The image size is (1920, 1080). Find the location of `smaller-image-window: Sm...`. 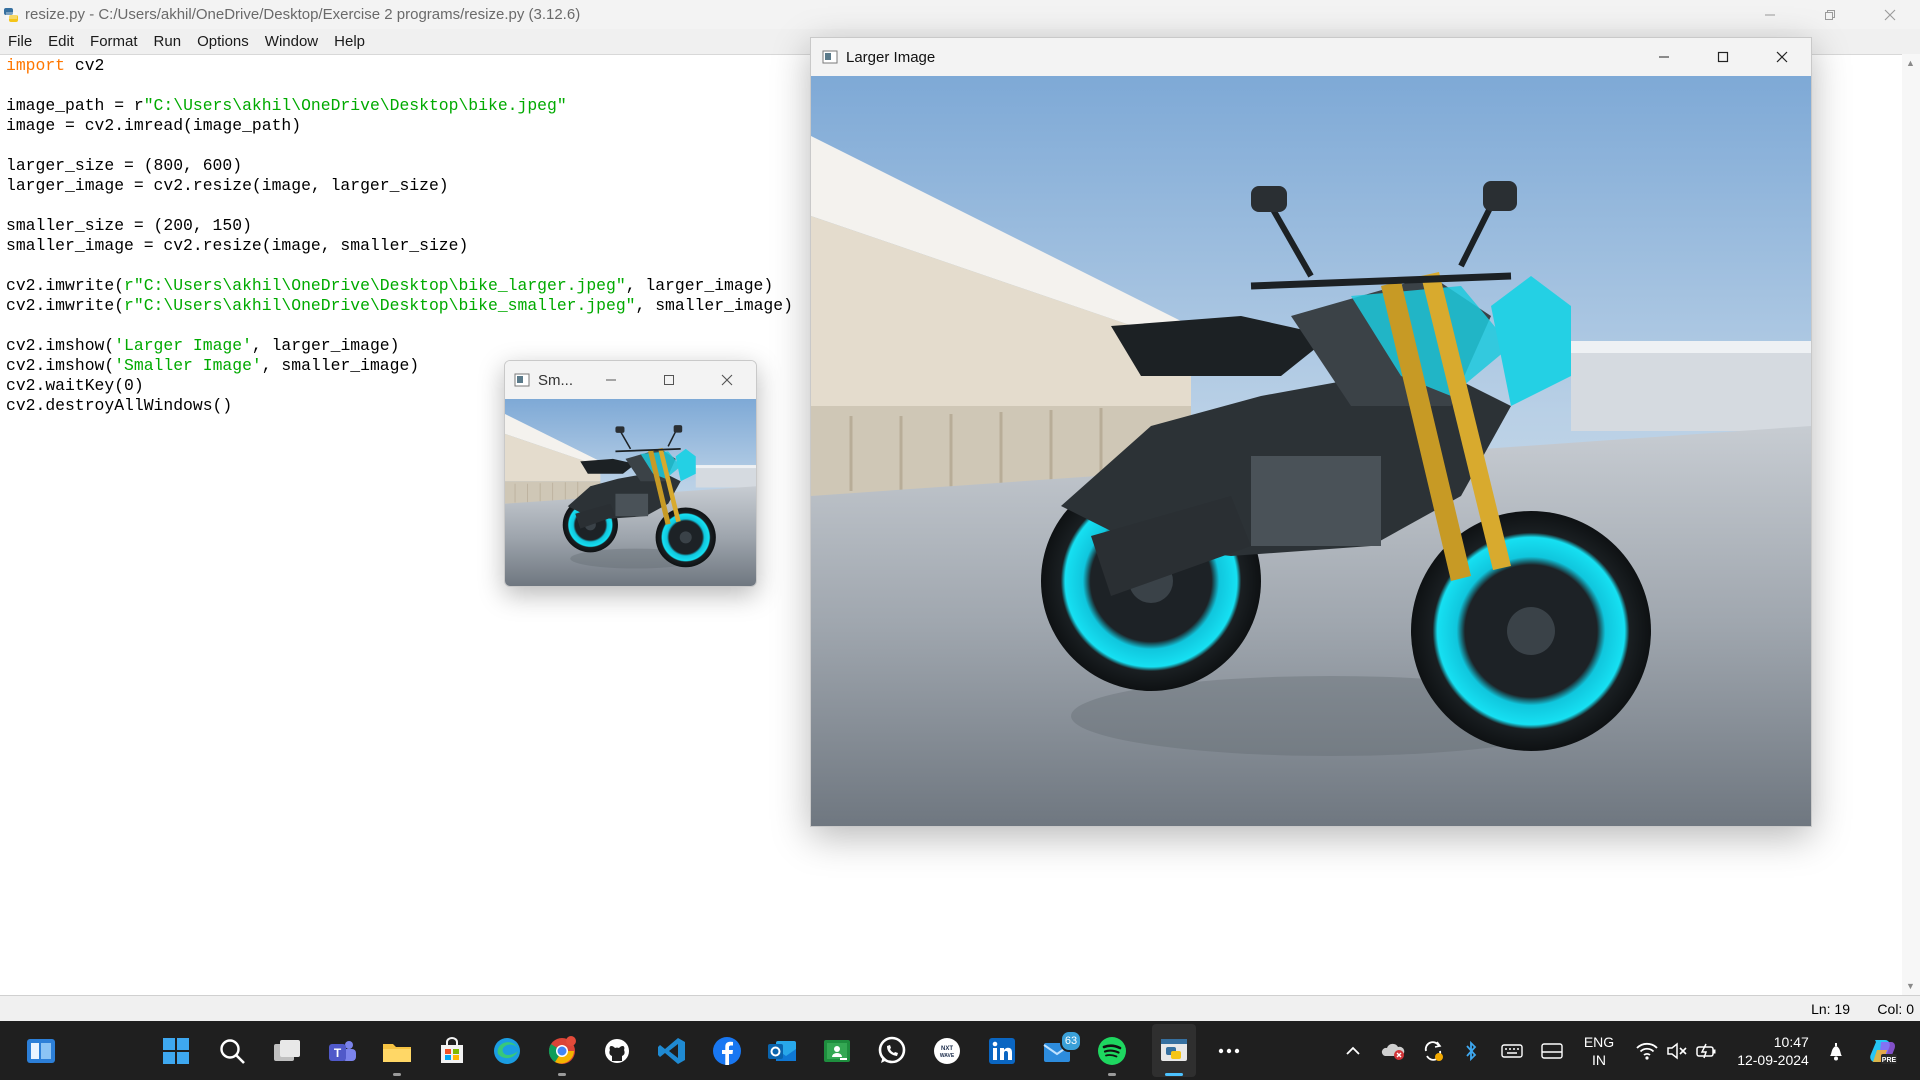

smaller-image-window: Sm... is located at coordinates (630, 473).